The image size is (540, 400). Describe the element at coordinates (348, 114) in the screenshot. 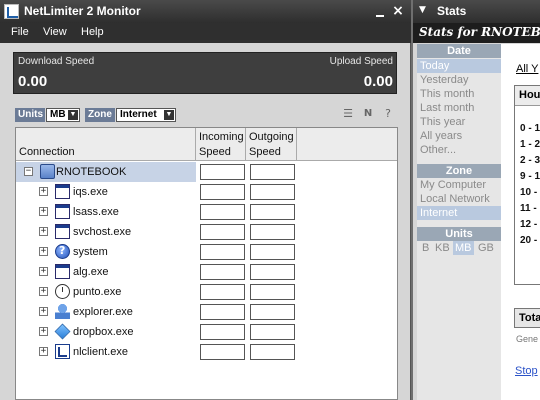

I see `list-view-icon: ☰` at that location.